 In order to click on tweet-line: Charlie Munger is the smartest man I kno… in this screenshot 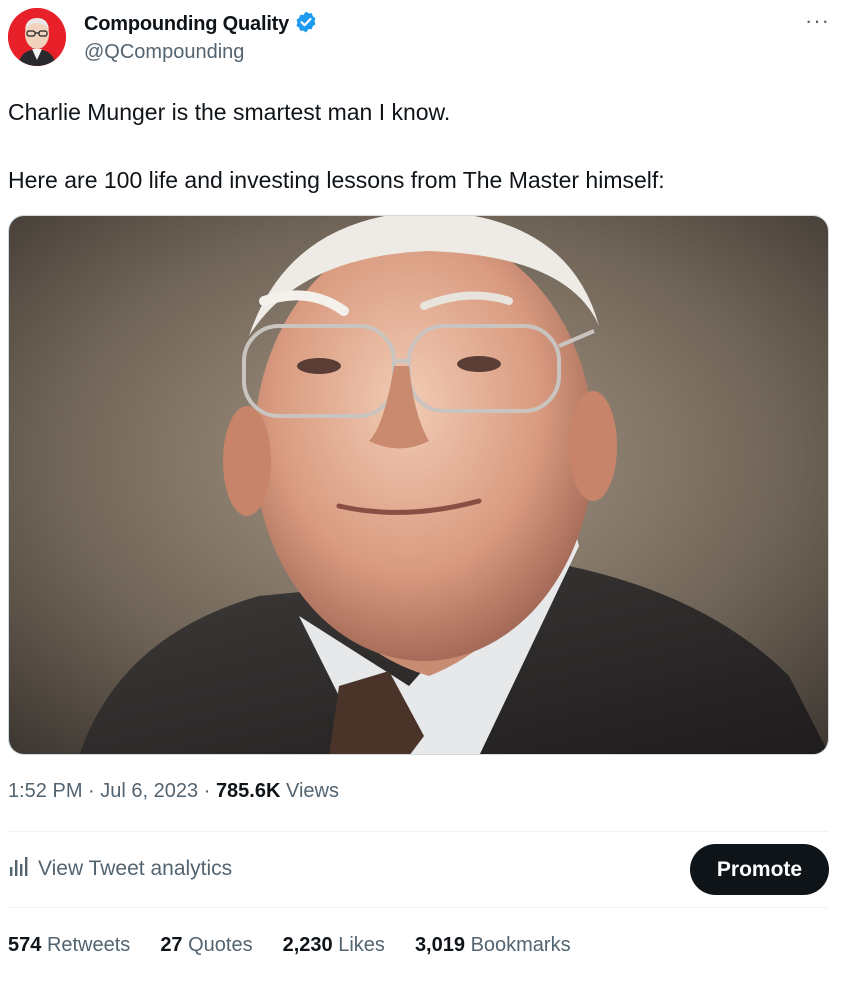, I will do `click(229, 112)`.